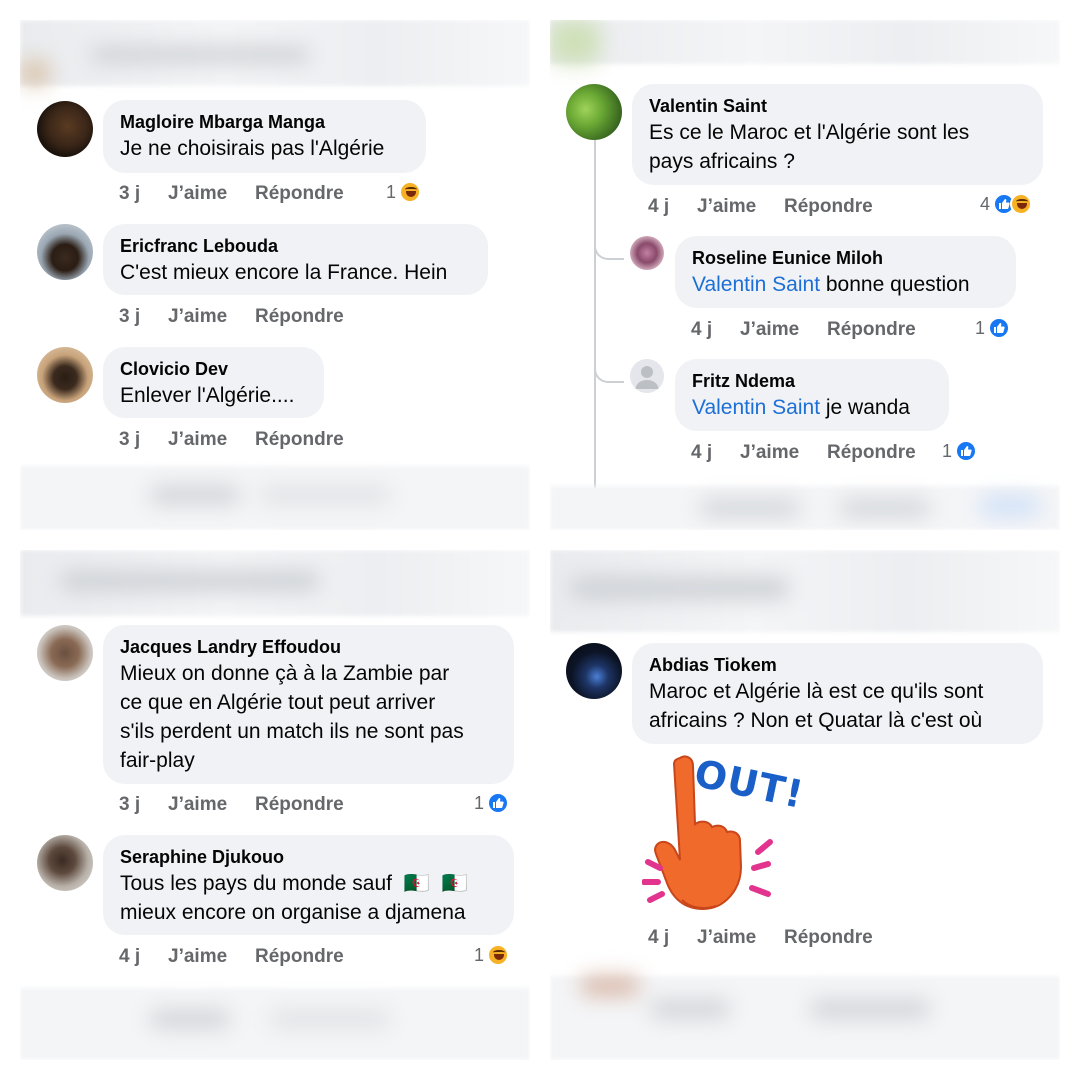 The height and width of the screenshot is (1080, 1080). I want to click on reply-author: Fritz Ndema, so click(812, 381).